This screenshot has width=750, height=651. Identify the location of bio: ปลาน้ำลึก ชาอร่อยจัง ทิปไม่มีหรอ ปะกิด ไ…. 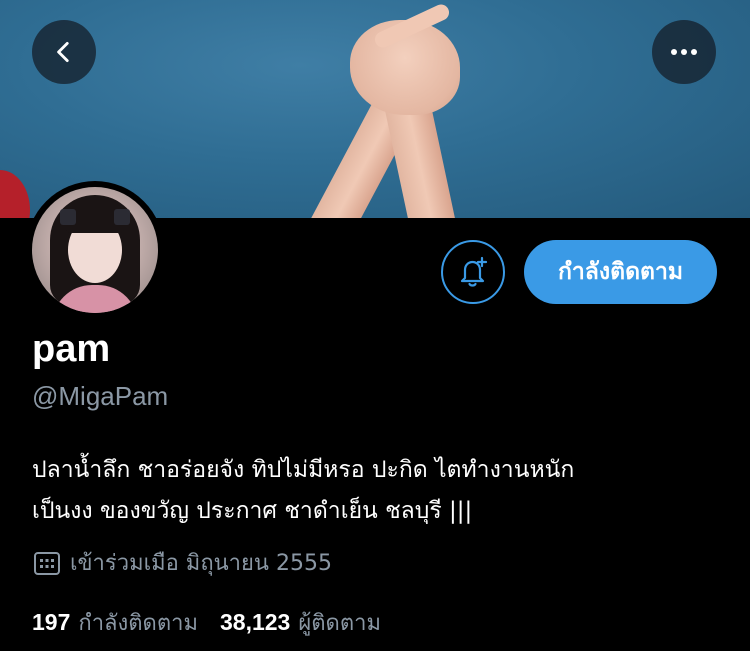
(377, 491).